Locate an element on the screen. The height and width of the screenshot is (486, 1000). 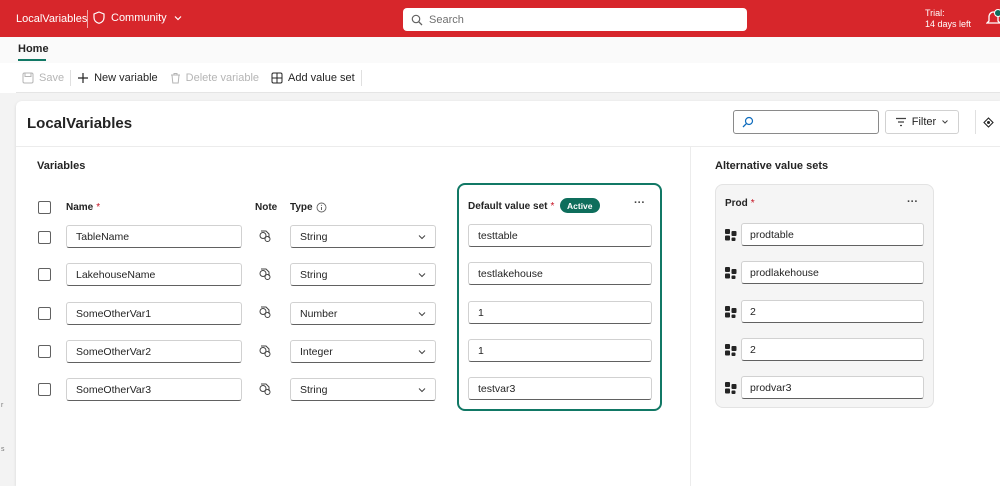
variable-name-field: SomeOtherVar1 is located at coordinates (154, 313).